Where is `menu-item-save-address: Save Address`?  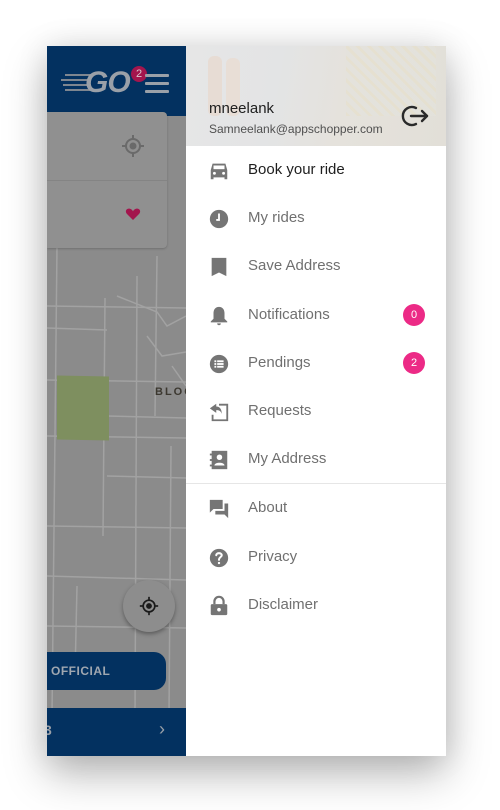
menu-item-save-address: Save Address is located at coordinates (316, 266).